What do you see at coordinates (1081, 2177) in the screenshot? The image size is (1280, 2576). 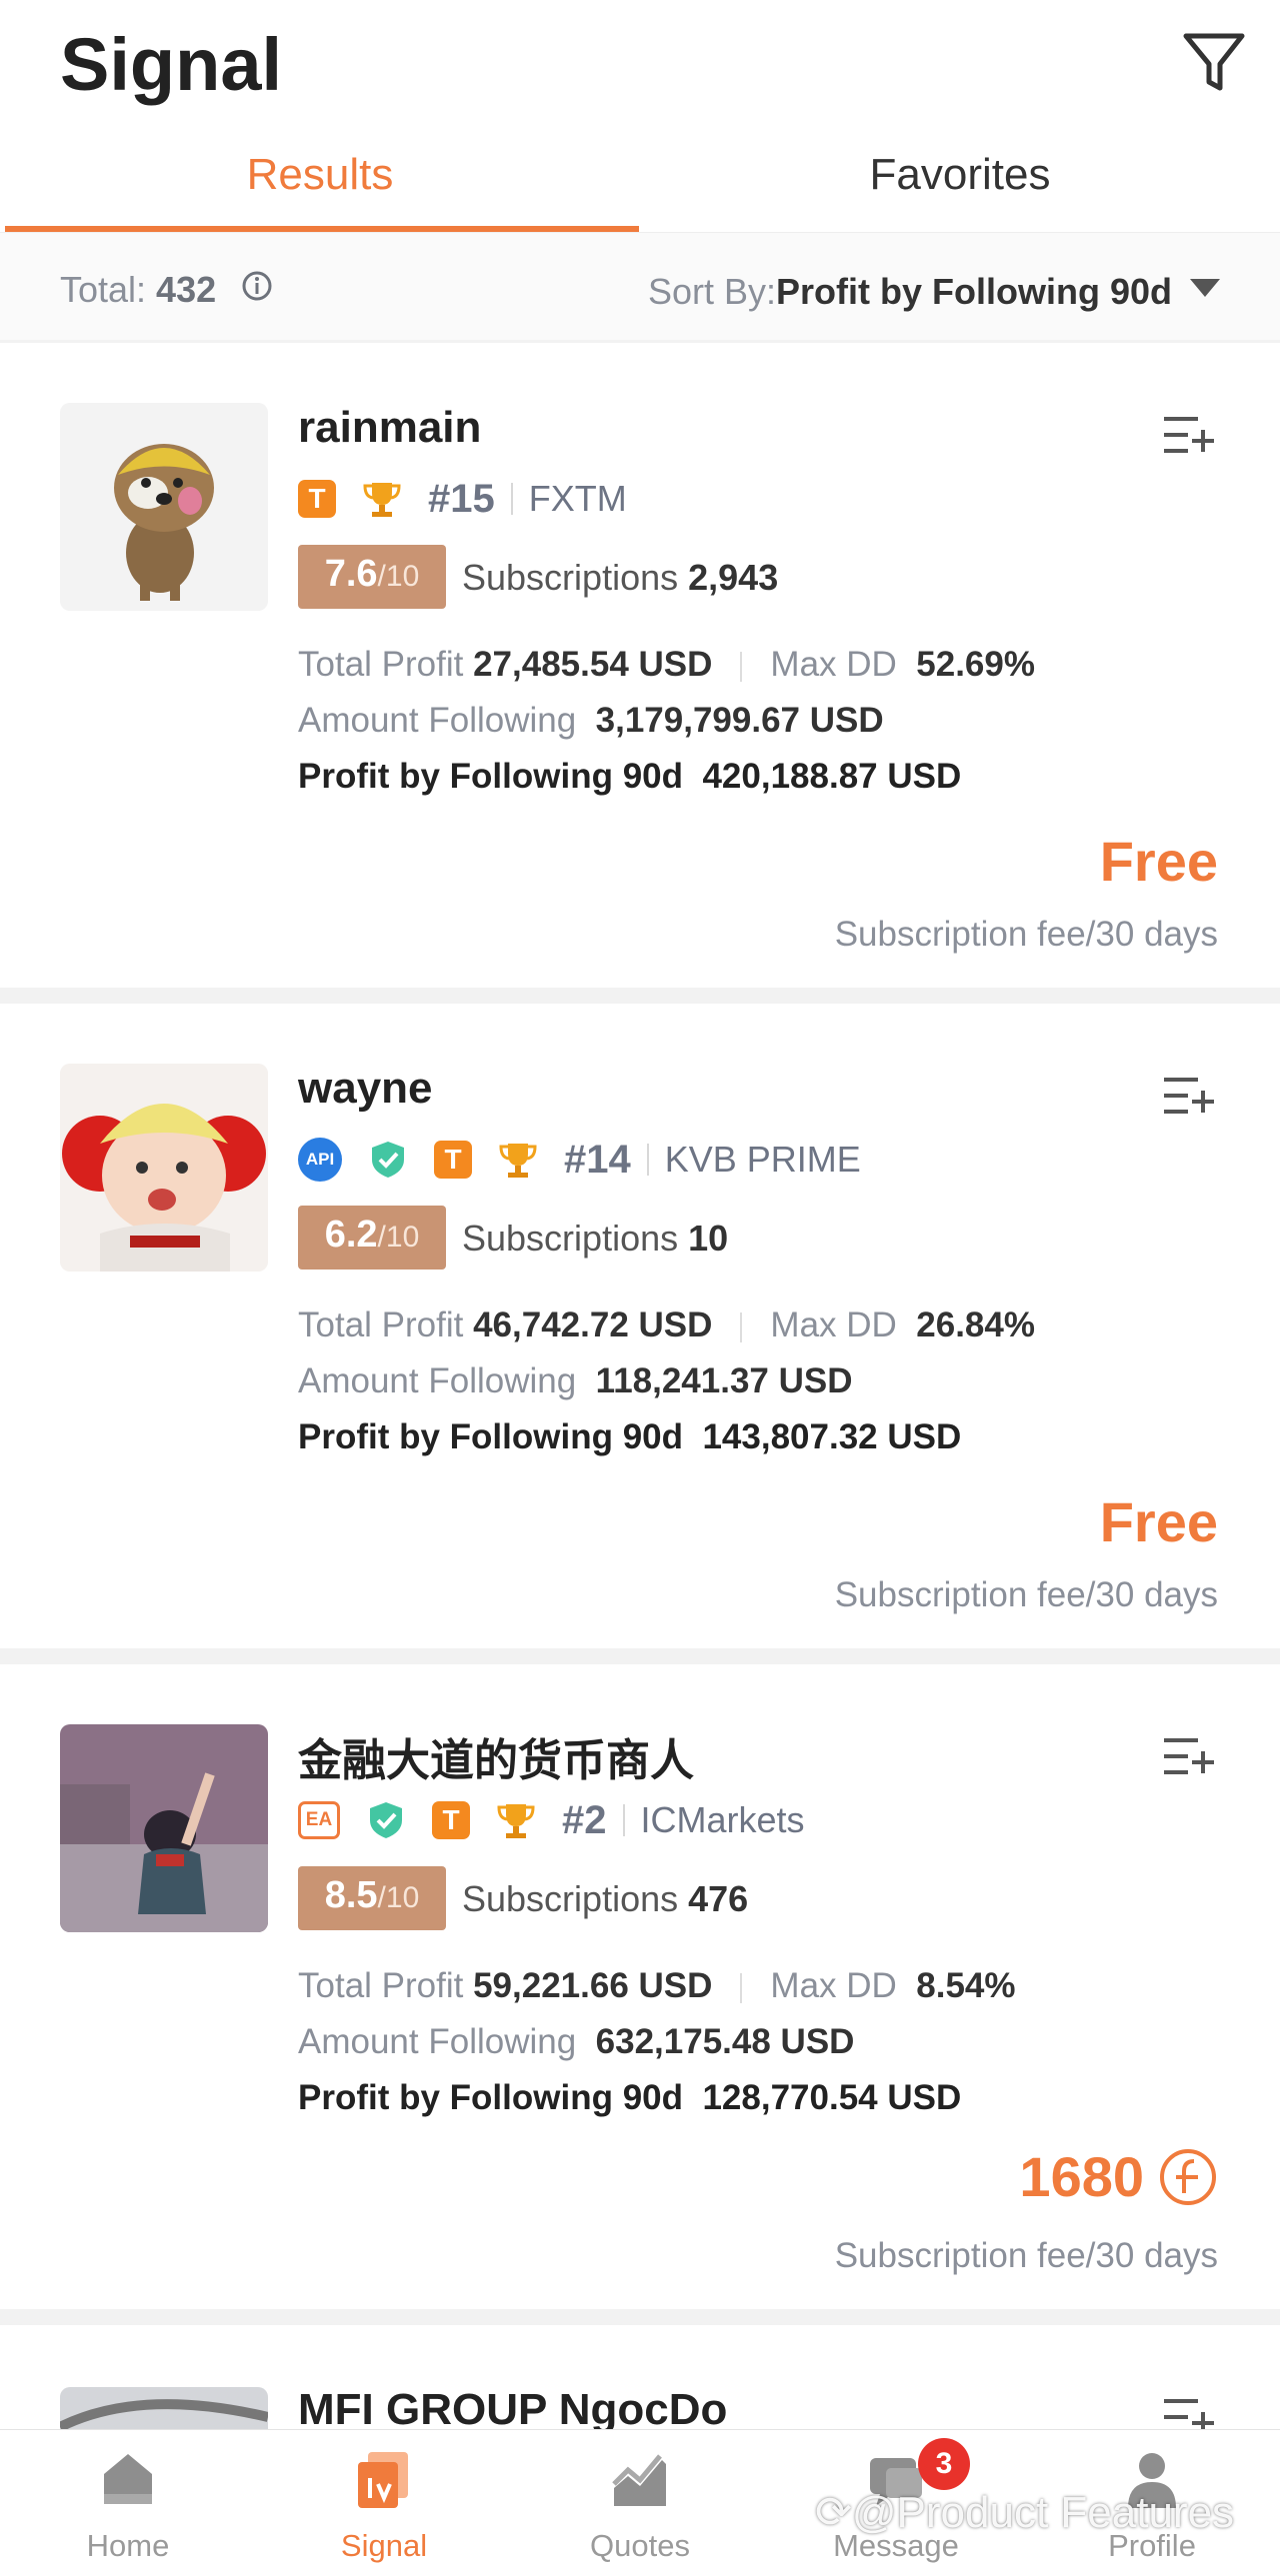 I see `price-value: 1680` at bounding box center [1081, 2177].